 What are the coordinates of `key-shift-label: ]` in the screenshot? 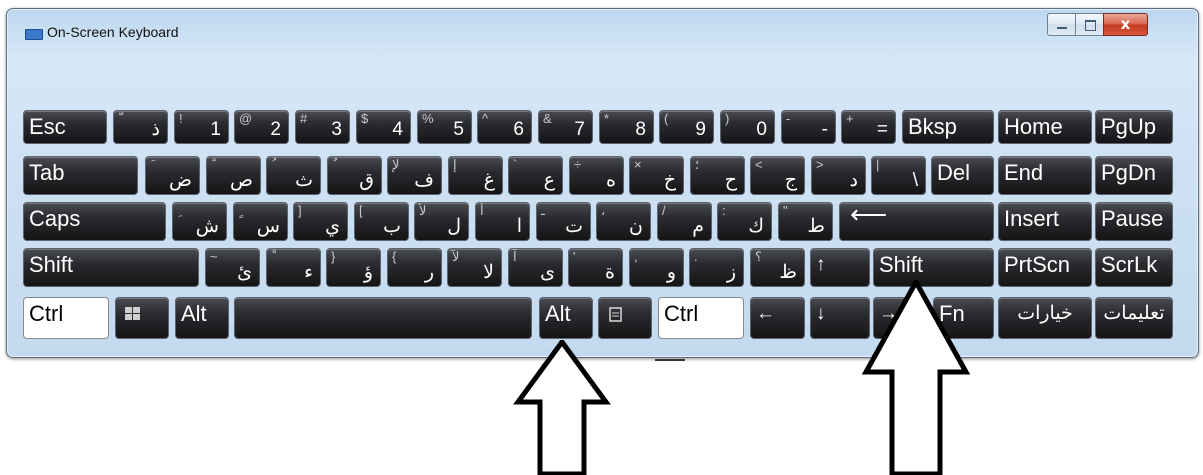 It's located at (300, 210).